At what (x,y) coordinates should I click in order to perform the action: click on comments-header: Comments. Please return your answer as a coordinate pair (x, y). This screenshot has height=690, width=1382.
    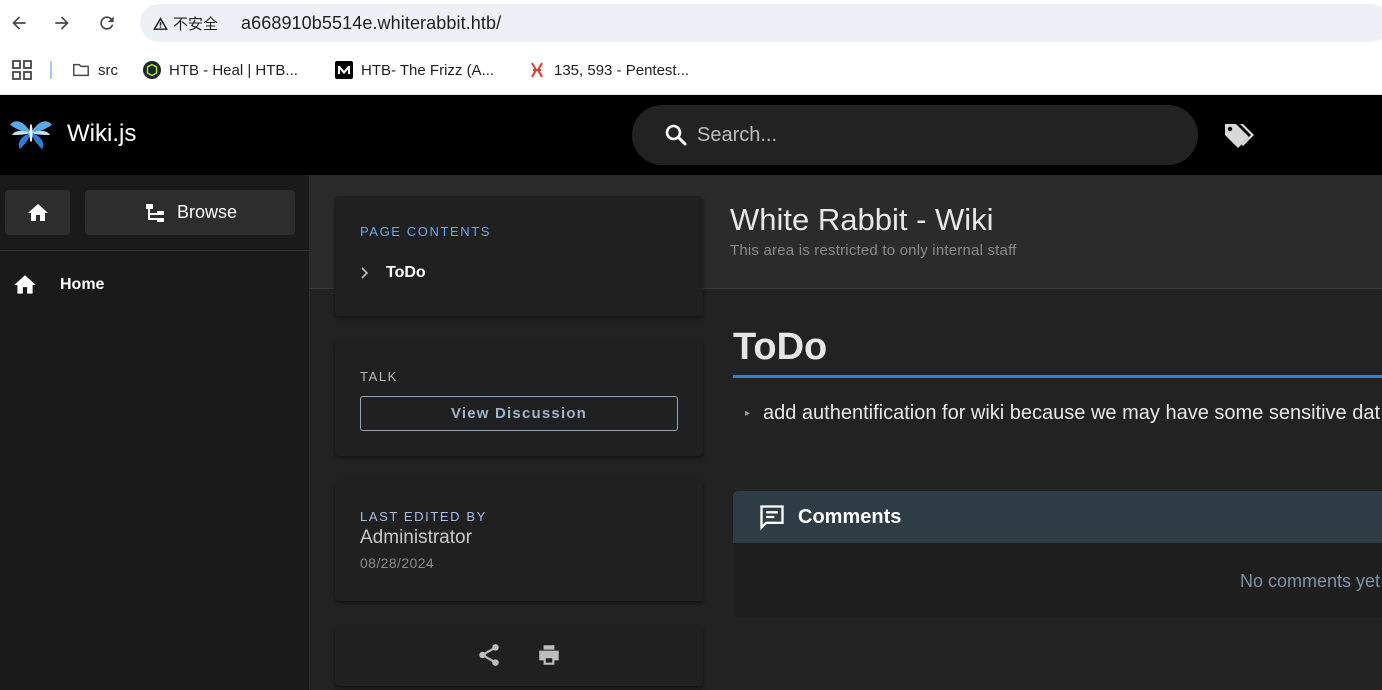
    Looking at the image, I should click on (1057, 517).